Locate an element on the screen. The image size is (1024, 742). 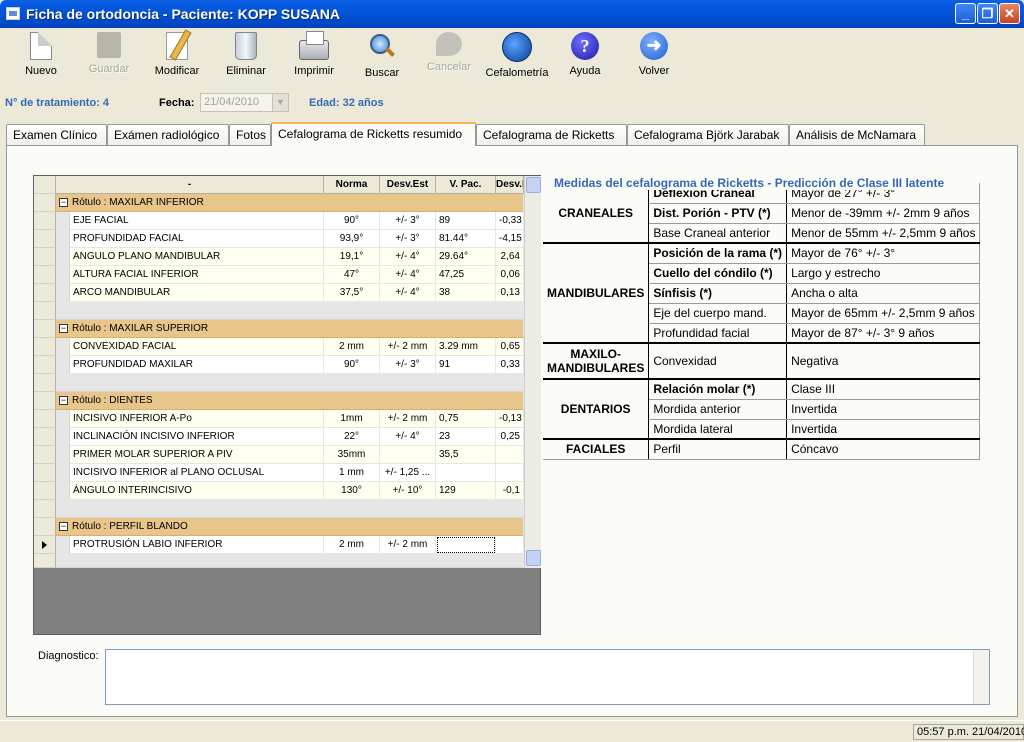
cell-v-pac: 23 is located at coordinates (466, 437).